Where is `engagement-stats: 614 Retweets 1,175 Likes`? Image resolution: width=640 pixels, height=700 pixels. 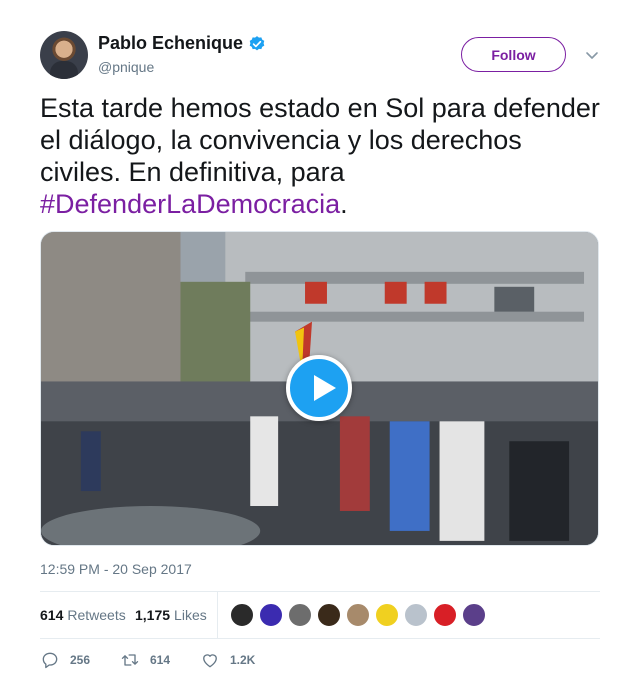 engagement-stats: 614 Retweets 1,175 Likes is located at coordinates (320, 615).